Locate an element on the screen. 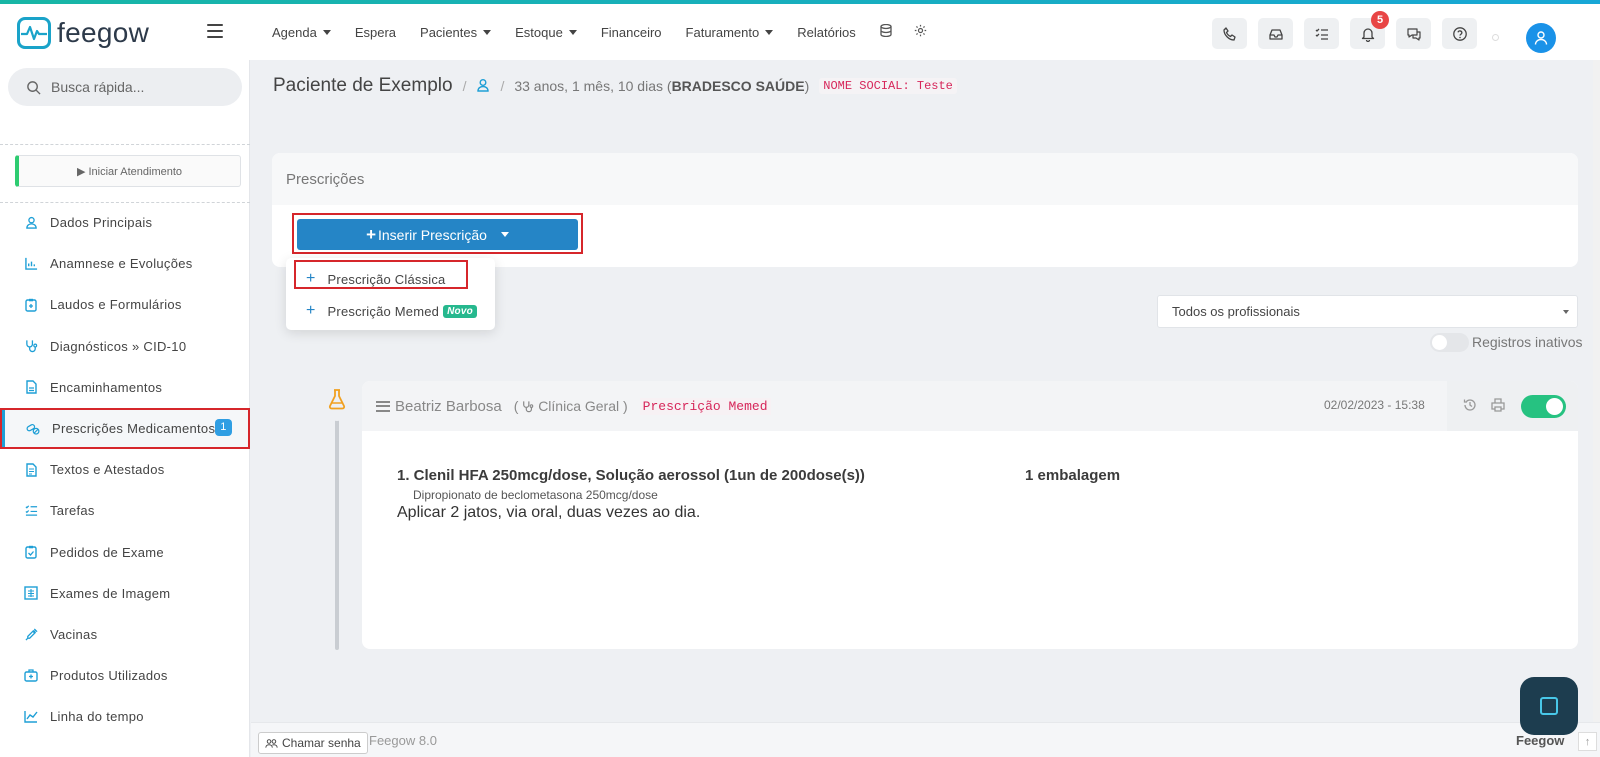 The height and width of the screenshot is (757, 1600). record-actions is located at coordinates (1512, 406).